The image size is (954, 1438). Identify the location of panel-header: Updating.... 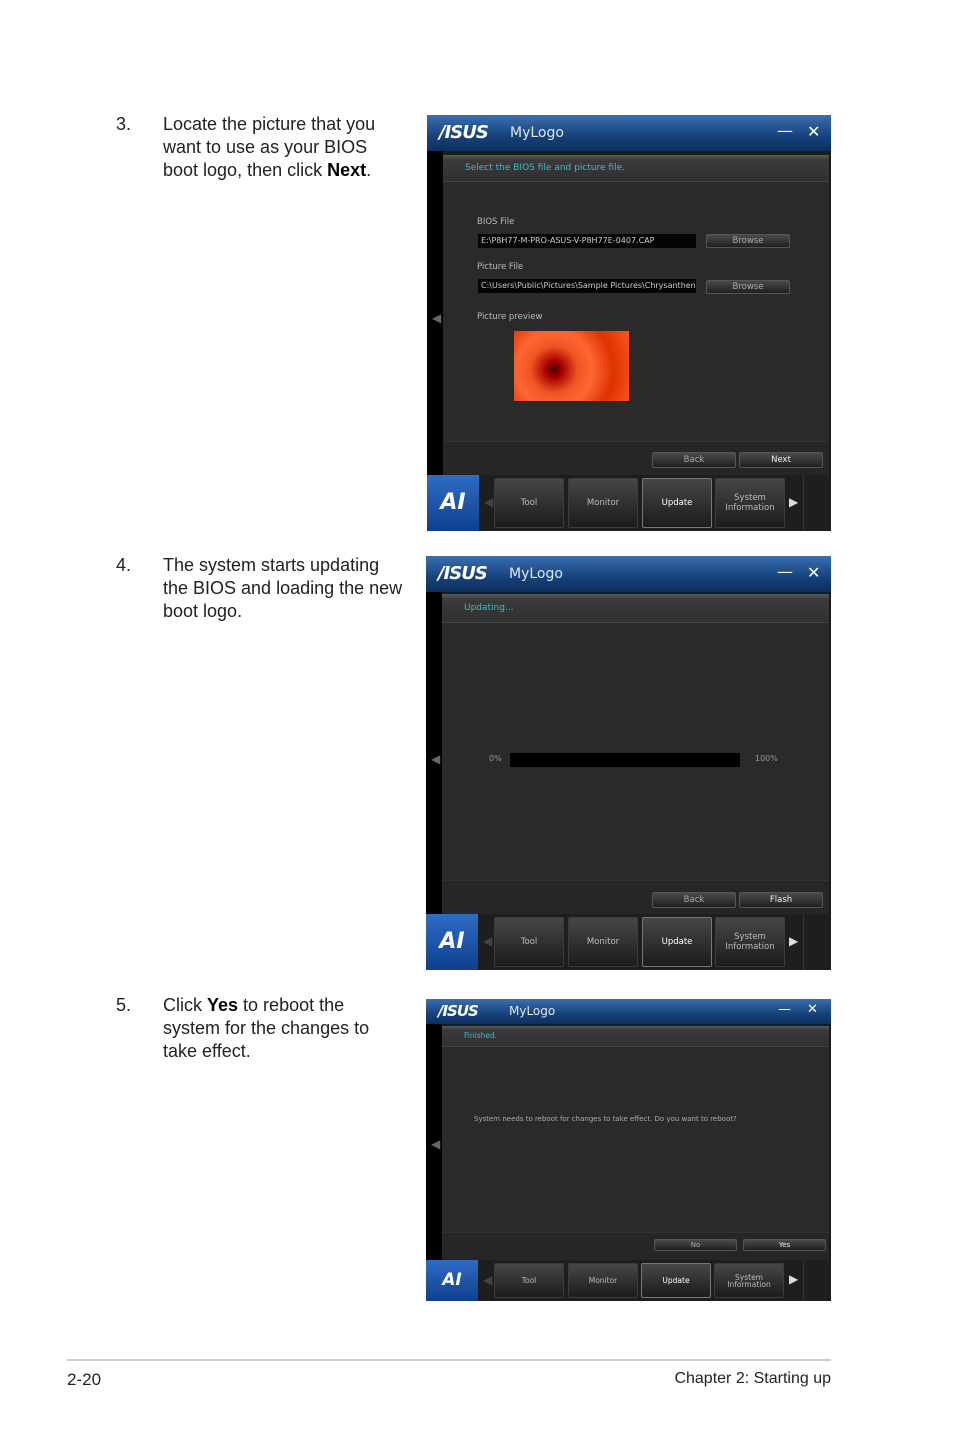
(635, 608).